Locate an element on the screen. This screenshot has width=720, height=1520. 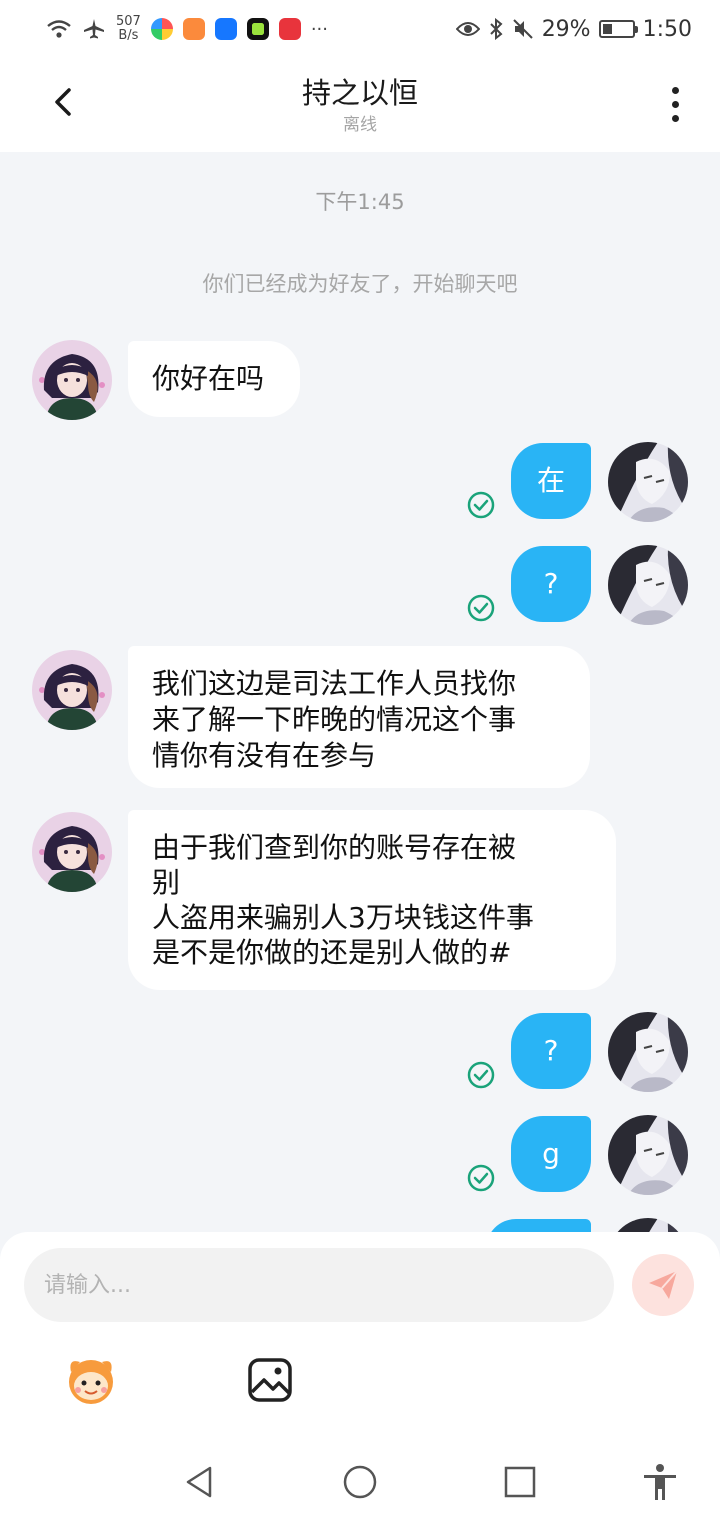
message-input is located at coordinates (319, 1285).